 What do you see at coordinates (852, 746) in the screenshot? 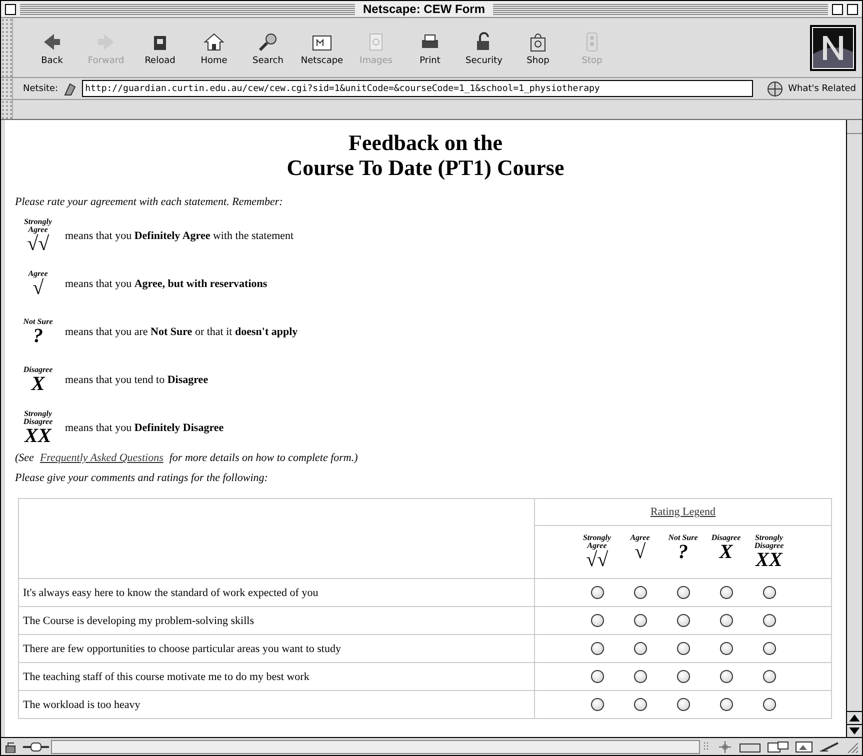
I see `resize-grip-icon` at bounding box center [852, 746].